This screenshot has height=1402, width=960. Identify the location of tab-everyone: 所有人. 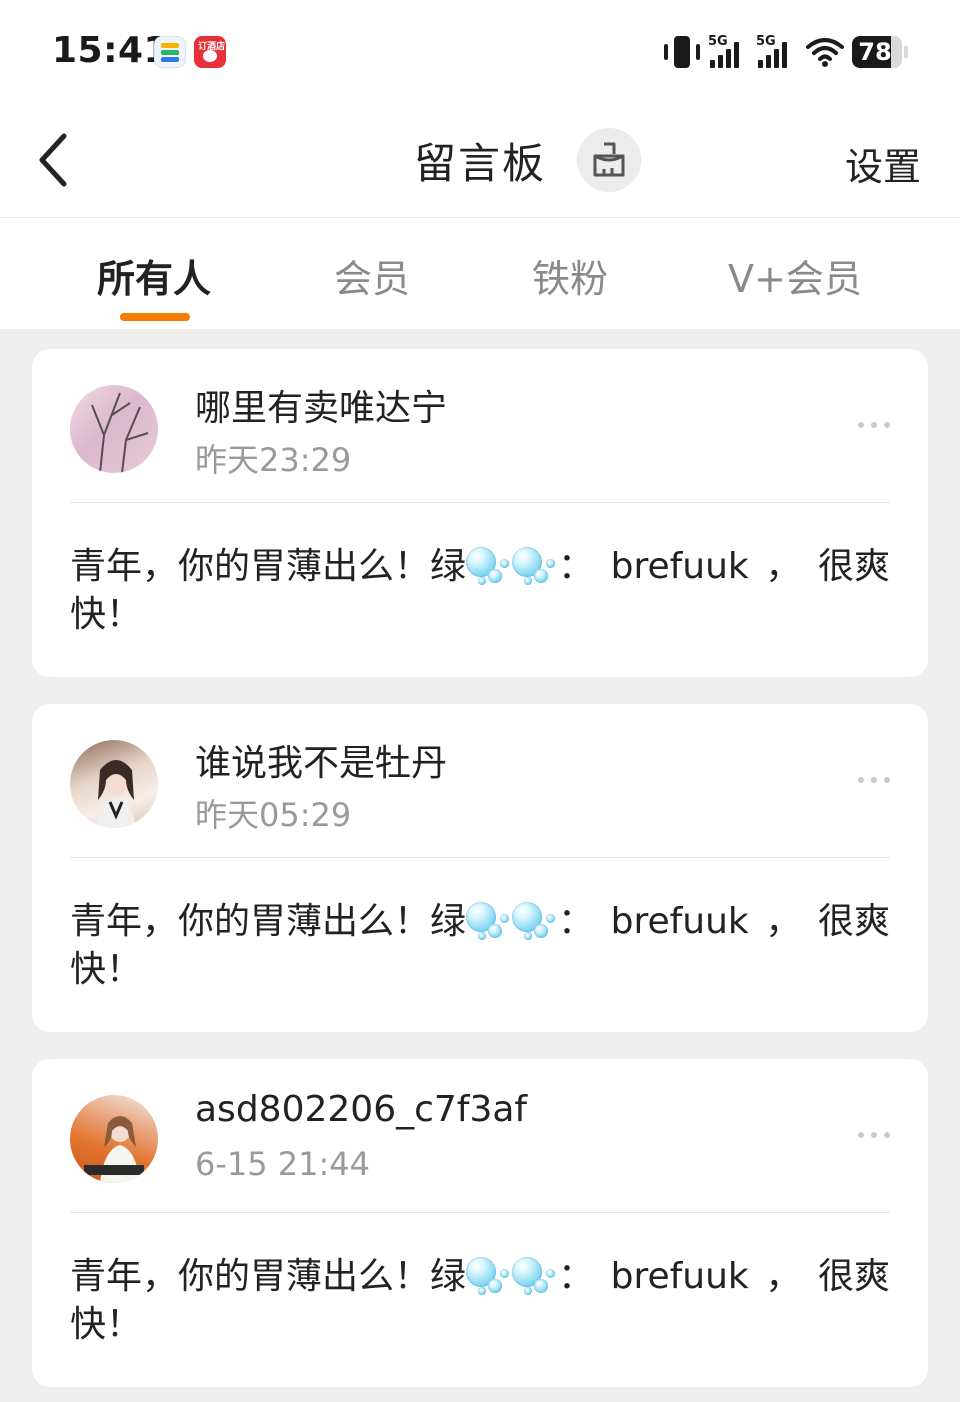
(154, 275).